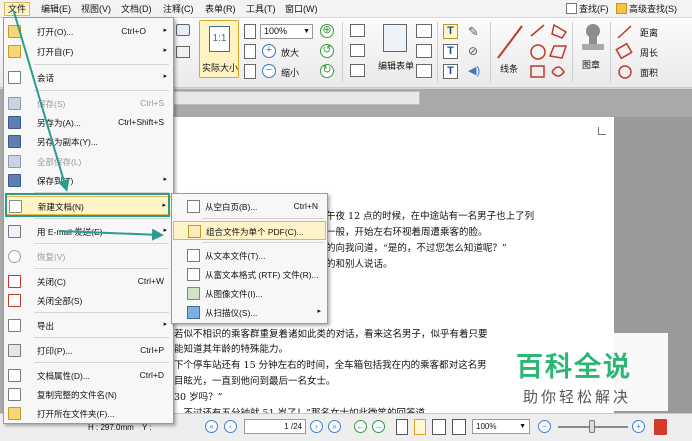 Image resolution: width=692 pixels, height=441 pixels. Describe the element at coordinates (327, 71) in the screenshot. I see `rotate-right-icon: ↻` at that location.